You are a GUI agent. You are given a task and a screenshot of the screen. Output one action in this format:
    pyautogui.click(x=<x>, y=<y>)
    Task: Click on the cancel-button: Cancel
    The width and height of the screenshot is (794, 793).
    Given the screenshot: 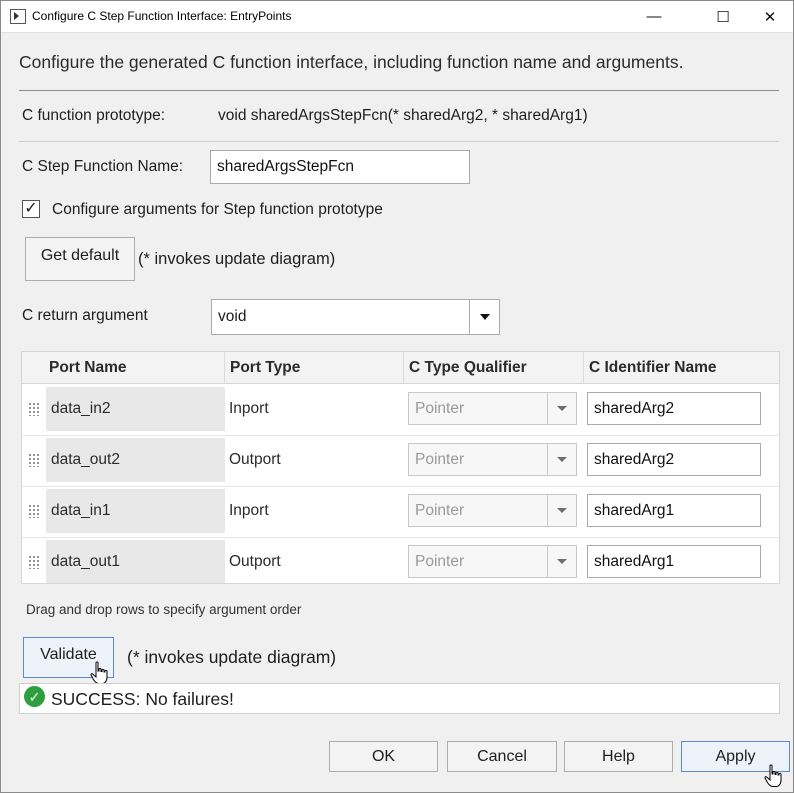 What is the action you would take?
    pyautogui.click(x=502, y=756)
    